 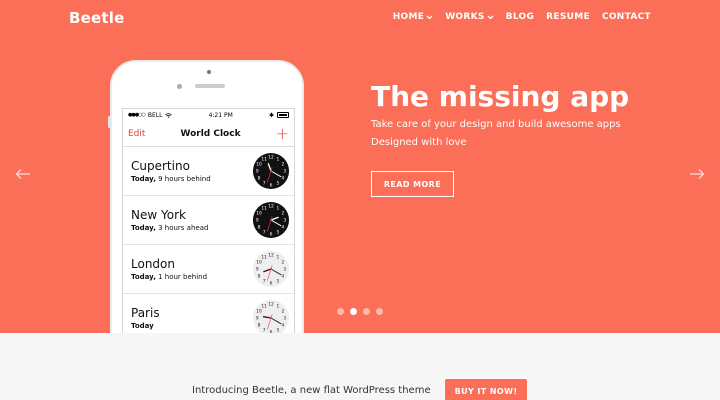 I want to click on read-more-button: READ MORE, so click(x=412, y=184).